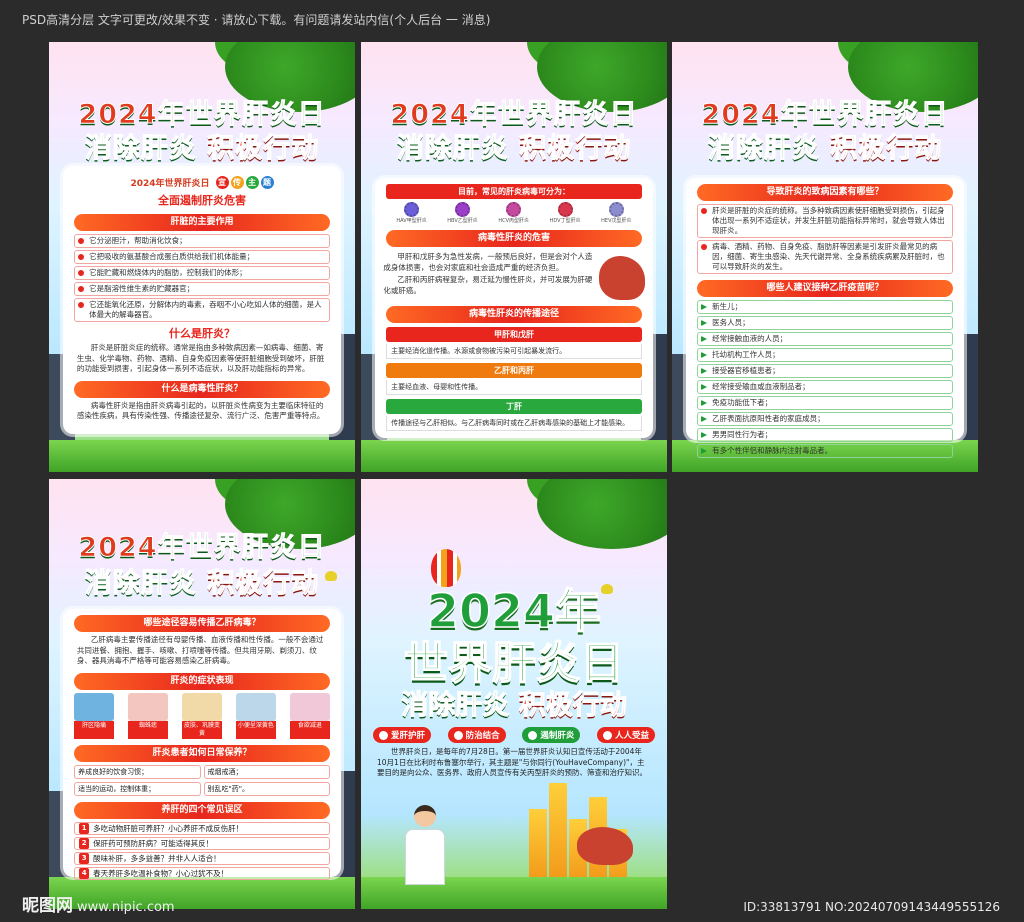  What do you see at coordinates (222, 182) in the screenshot?
I see `theme-badge: 宣` at bounding box center [222, 182].